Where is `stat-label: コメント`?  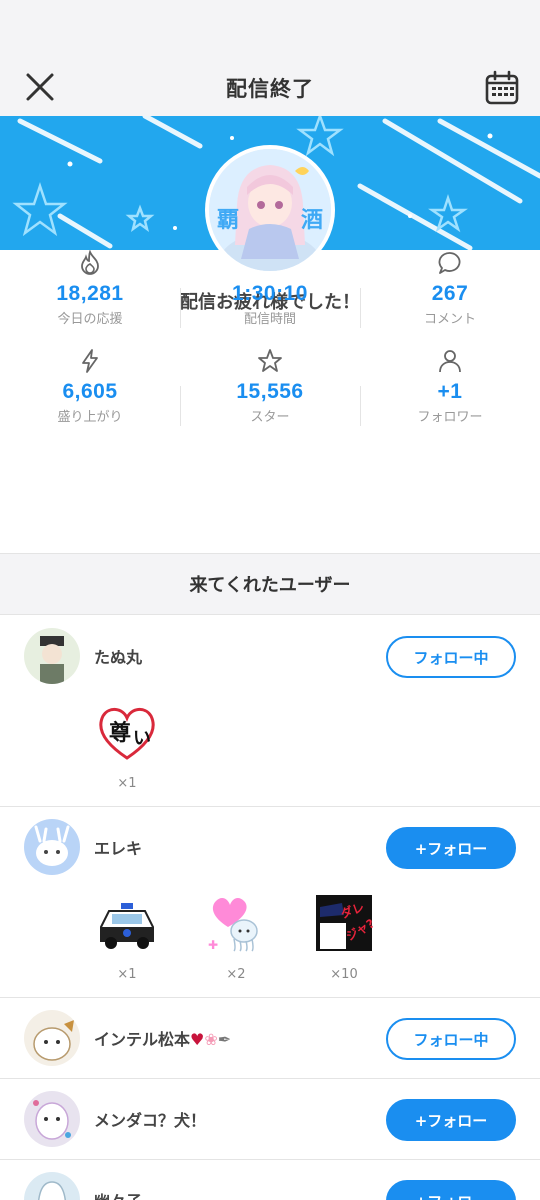
stat-label: コメント is located at coordinates (449, 319).